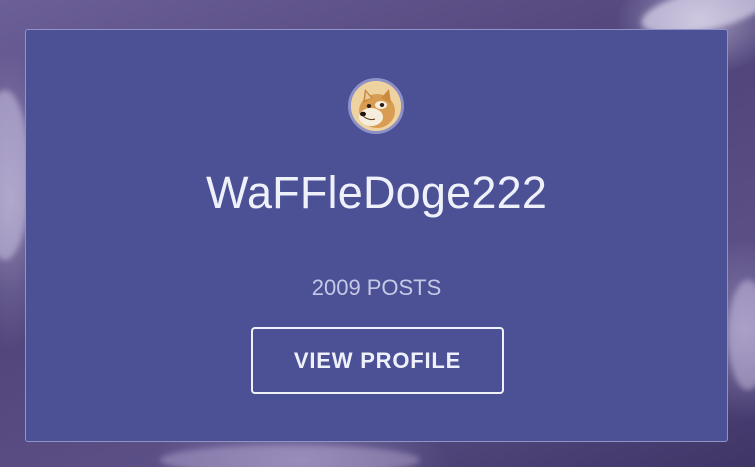 The width and height of the screenshot is (755, 467). What do you see at coordinates (336, 287) in the screenshot?
I see `post-count-value: 2009` at bounding box center [336, 287].